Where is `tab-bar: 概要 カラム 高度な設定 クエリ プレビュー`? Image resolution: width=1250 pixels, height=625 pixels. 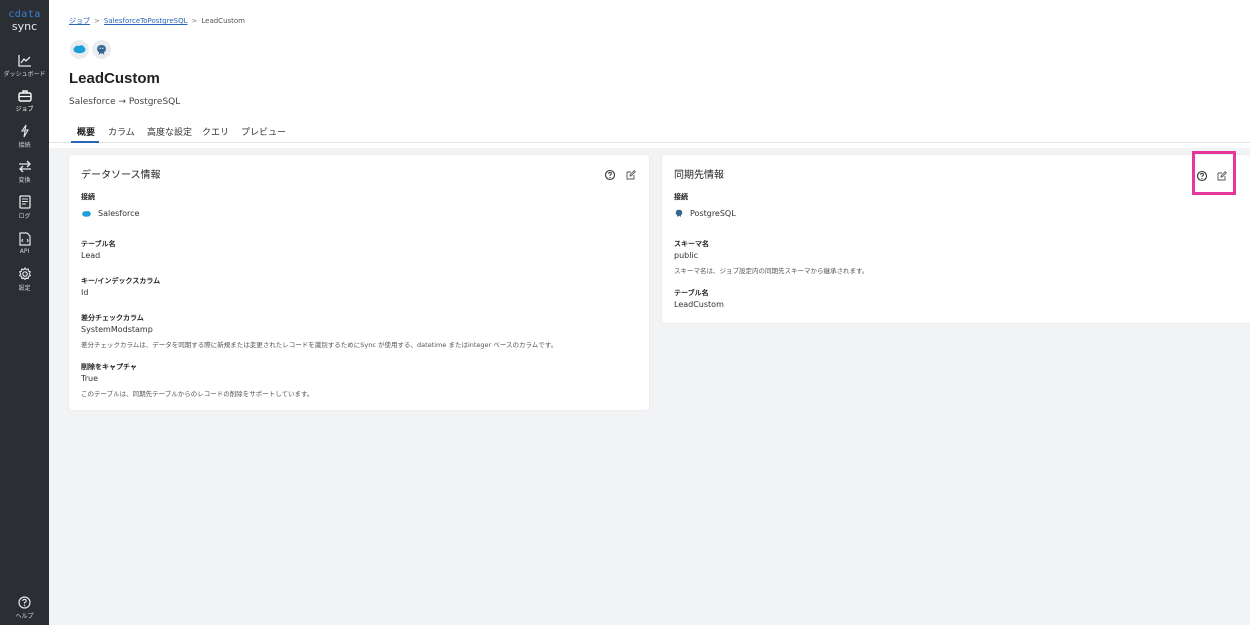 tab-bar: 概要 カラム 高度な設定 クエリ プレビュー is located at coordinates (649, 132).